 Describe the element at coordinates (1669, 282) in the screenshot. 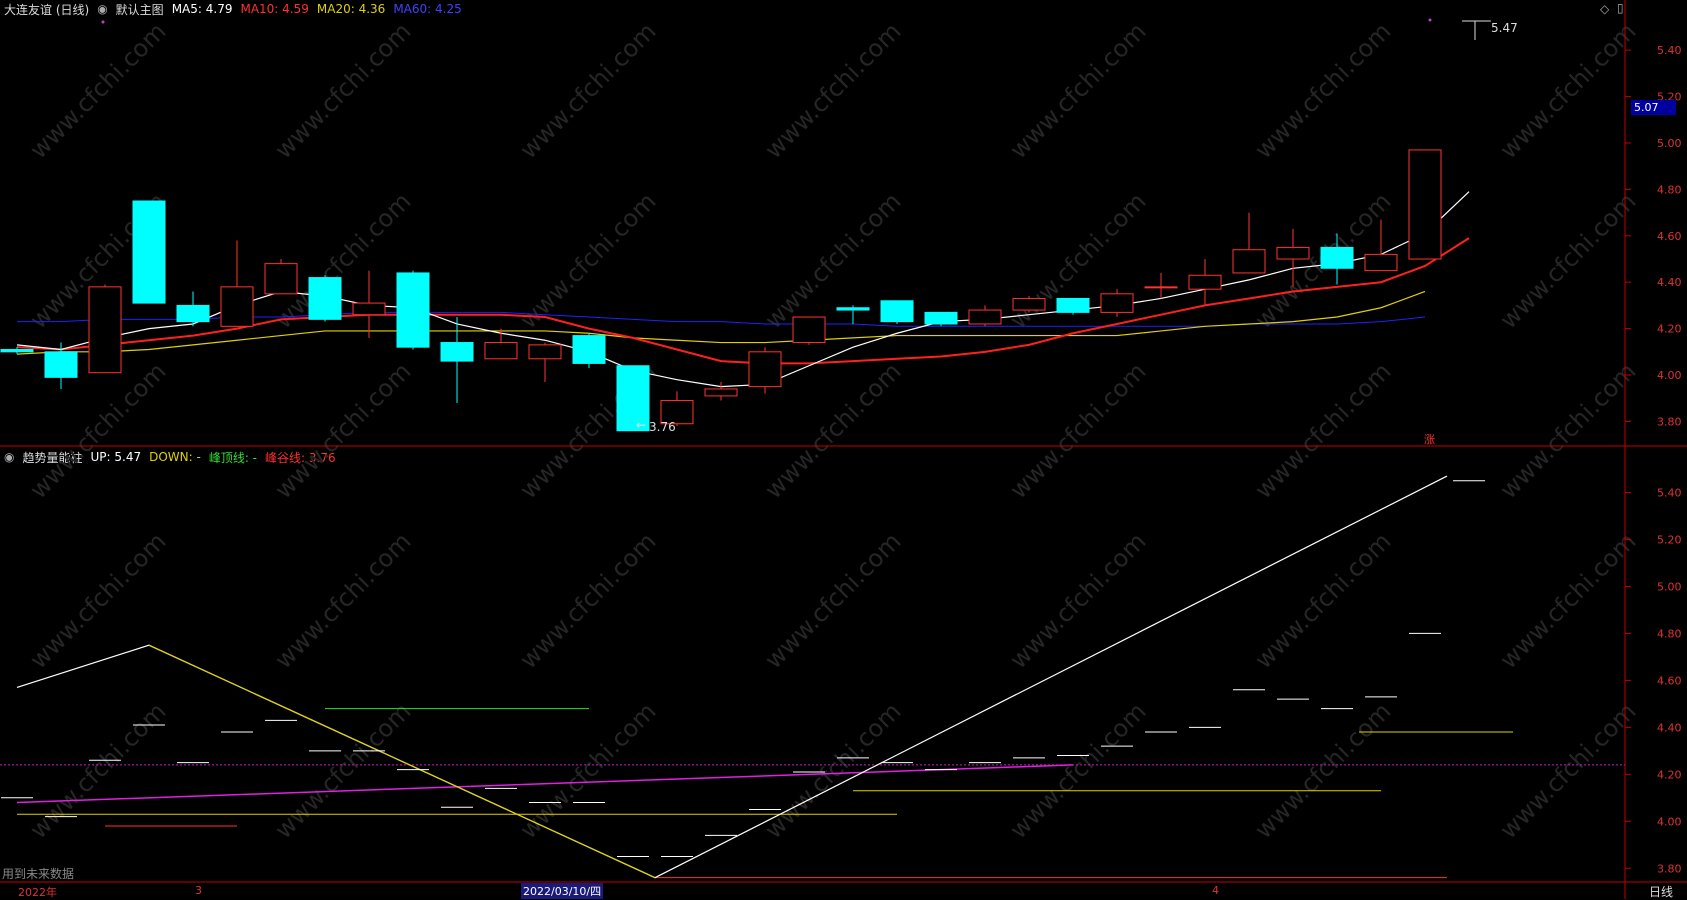

I see `price-tick-label: 4.40` at that location.